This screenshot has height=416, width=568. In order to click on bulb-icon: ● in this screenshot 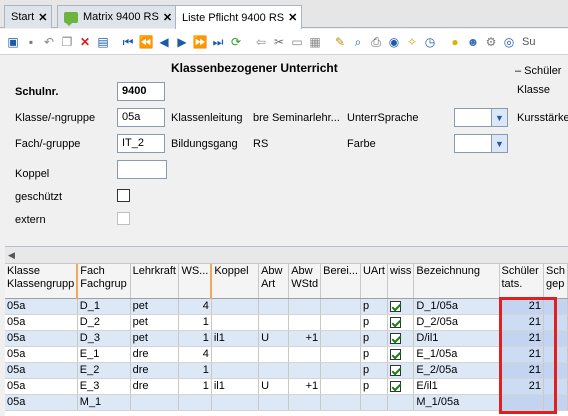, I will do `click(455, 42)`.